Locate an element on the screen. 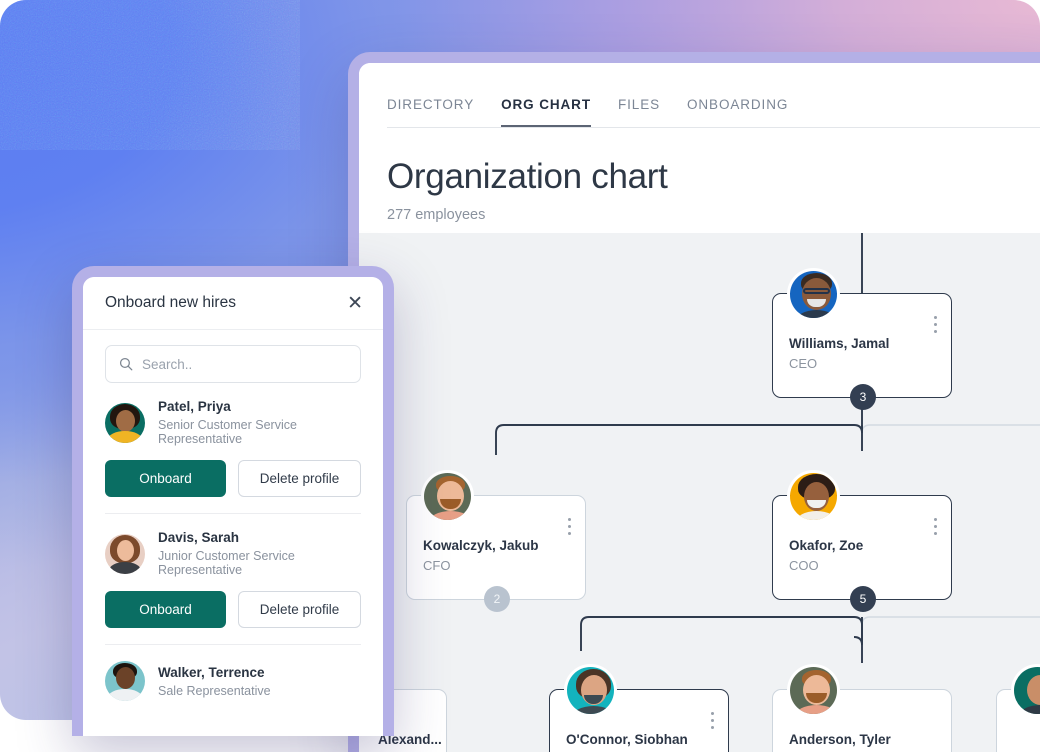 The height and width of the screenshot is (752, 1040). hire-role: Sale Representative is located at coordinates (214, 691).